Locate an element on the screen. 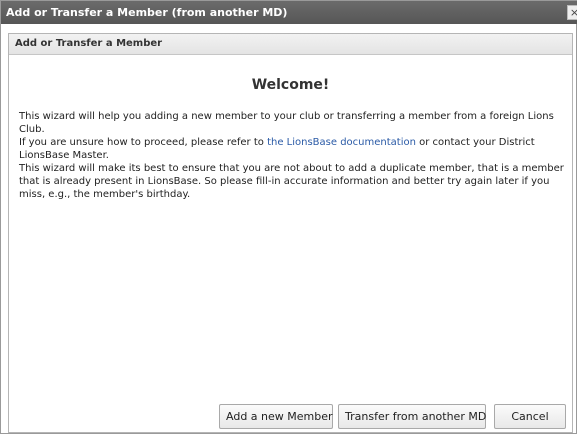 This screenshot has height=434, width=577. transfer-member-button: Transfer from another MD is located at coordinates (412, 416).